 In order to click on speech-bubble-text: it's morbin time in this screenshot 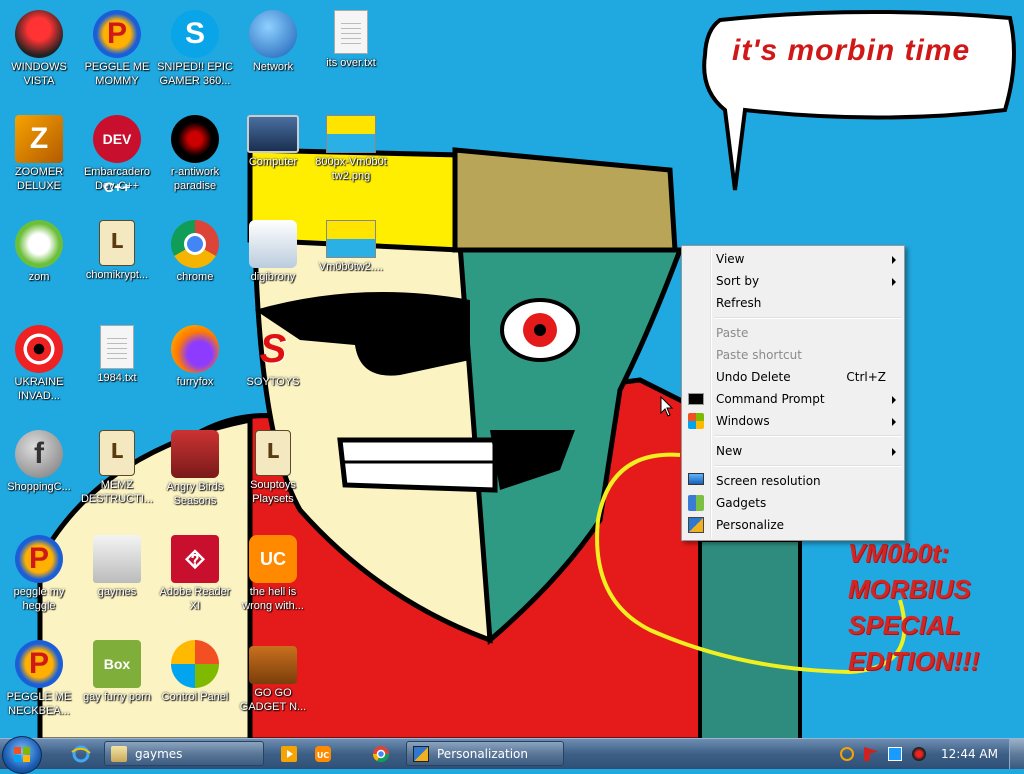, I will do `click(851, 50)`.